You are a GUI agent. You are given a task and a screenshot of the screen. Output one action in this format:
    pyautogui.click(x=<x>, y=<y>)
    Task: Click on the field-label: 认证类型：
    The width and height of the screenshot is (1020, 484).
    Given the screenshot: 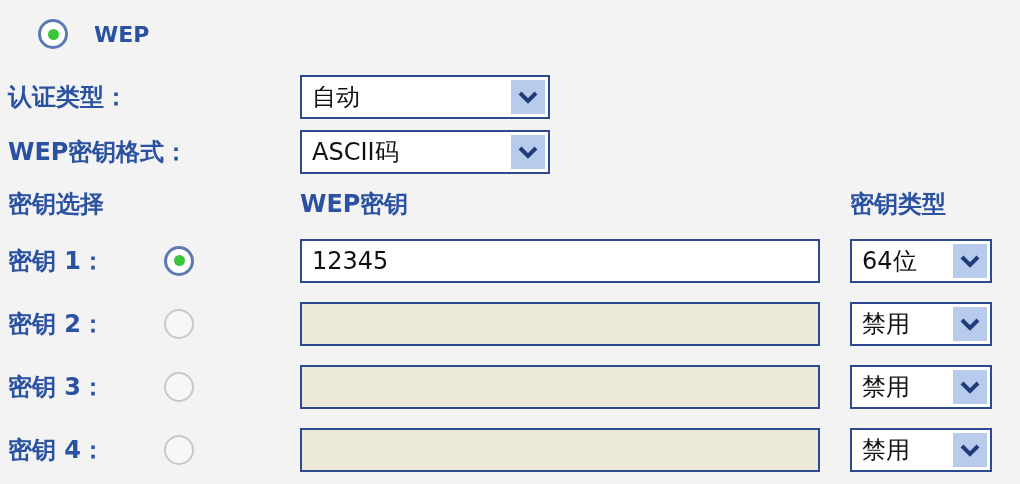 What is the action you would take?
    pyautogui.click(x=68, y=97)
    